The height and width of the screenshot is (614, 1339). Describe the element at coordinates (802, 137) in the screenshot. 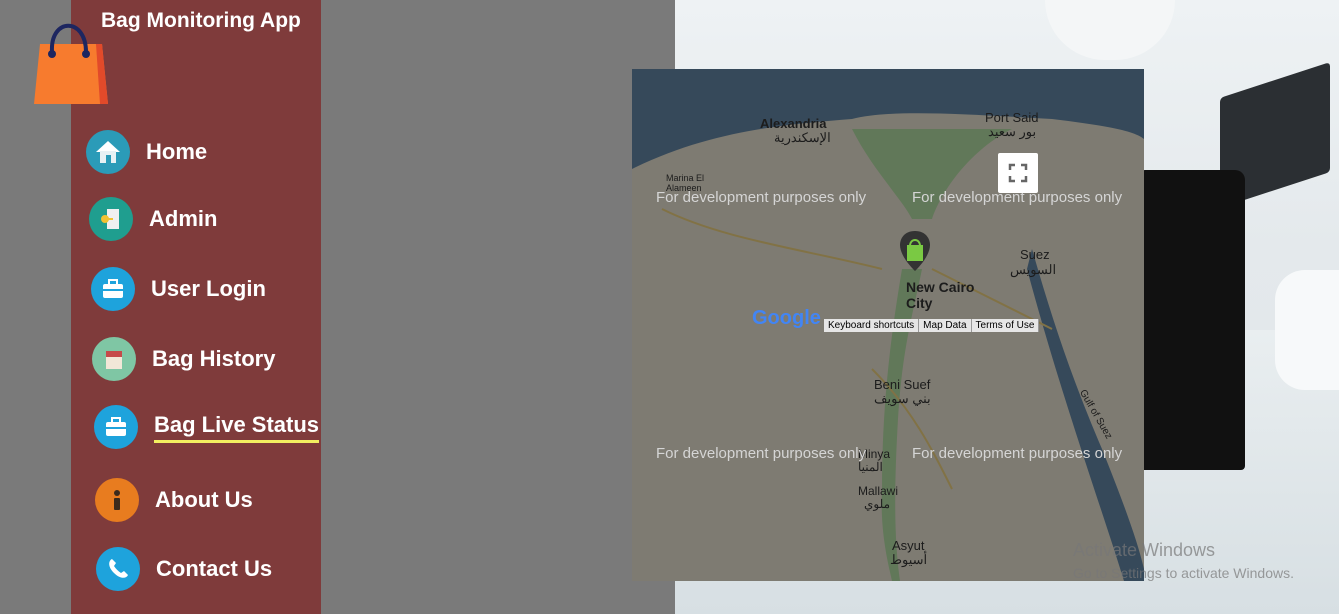

I see `map-label-alexandria-ar: الإسكندرية` at that location.